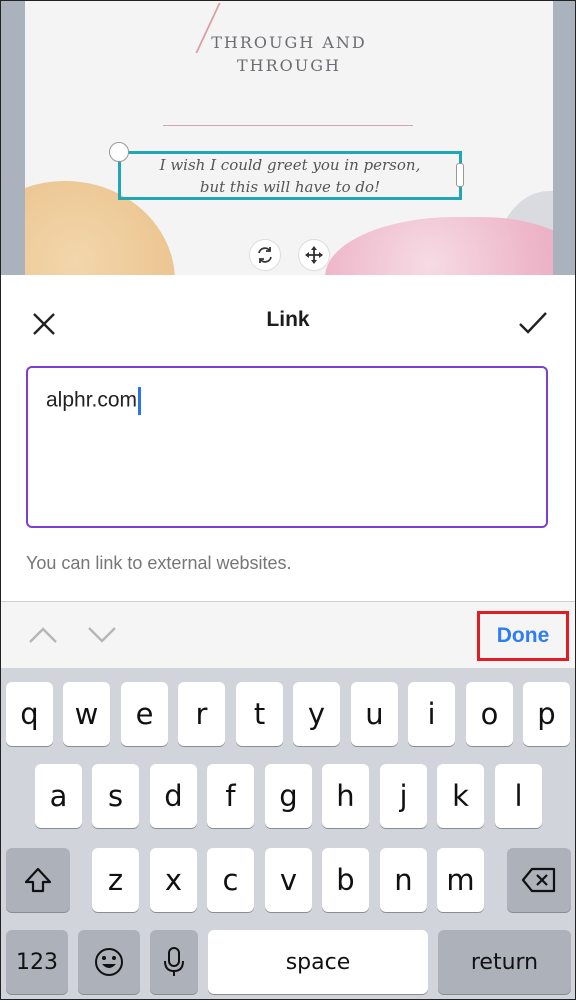 Image resolution: width=576 pixels, height=1000 pixels. Describe the element at coordinates (403, 880) in the screenshot. I see `key-n: n` at that location.